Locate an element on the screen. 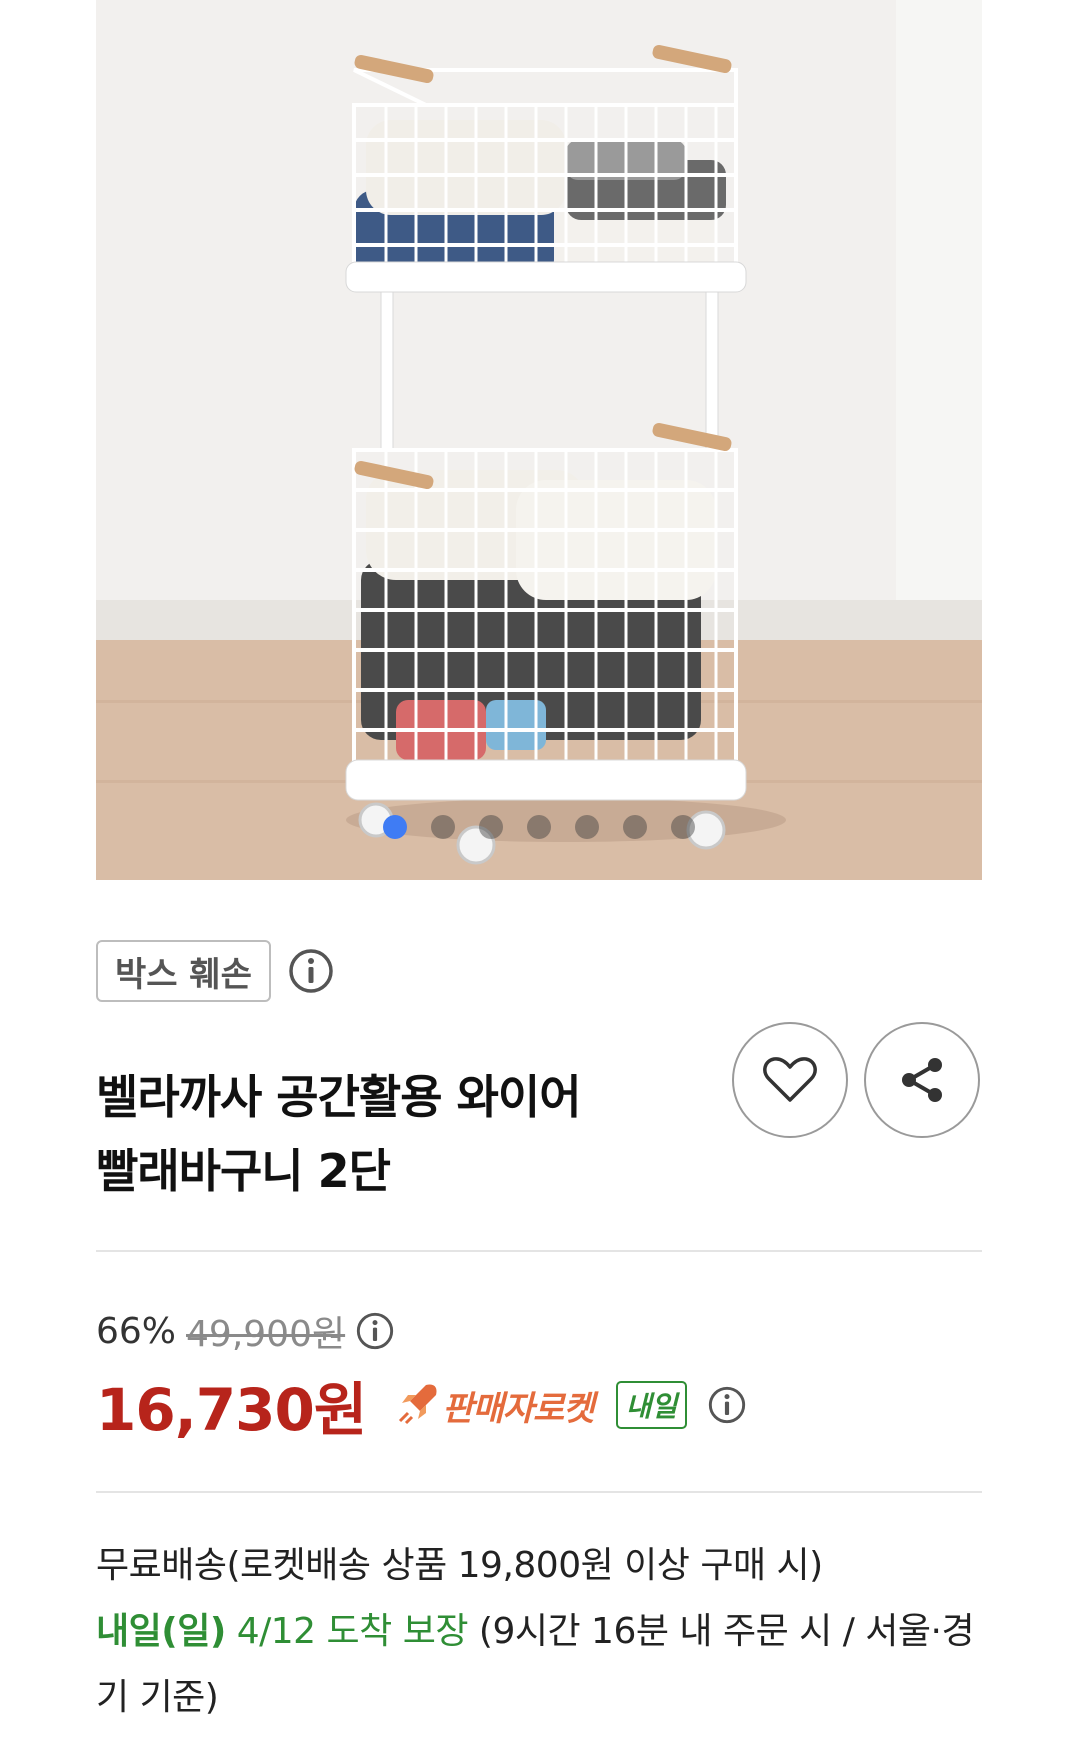  tomorrow-delivery-badge: 내일 is located at coordinates (651, 1405).